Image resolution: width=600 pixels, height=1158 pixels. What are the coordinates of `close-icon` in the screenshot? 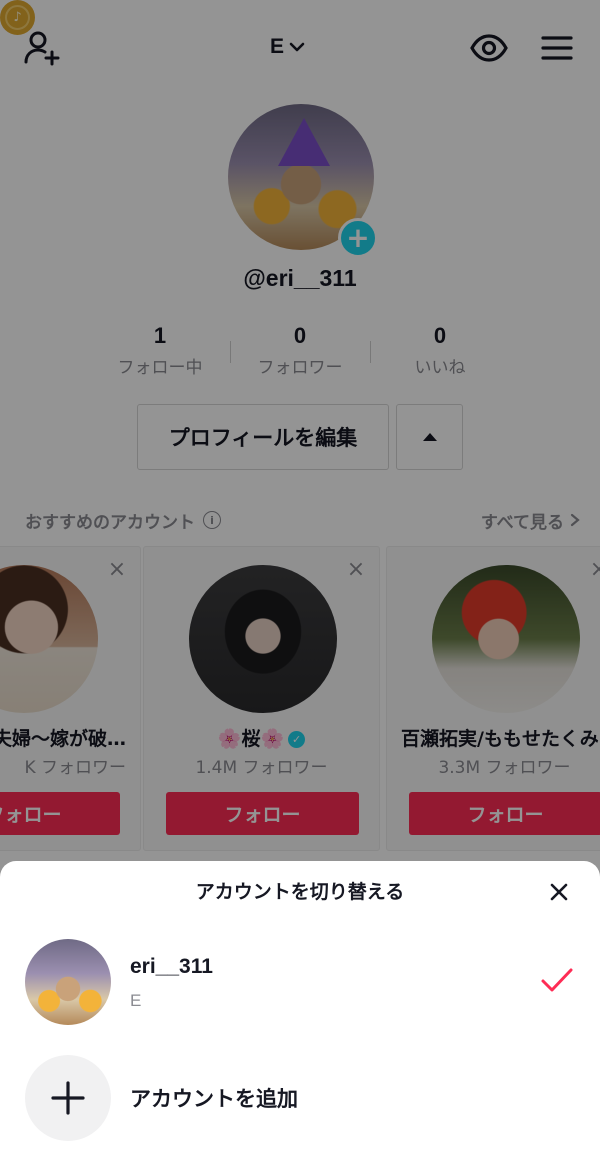 It's located at (559, 892).